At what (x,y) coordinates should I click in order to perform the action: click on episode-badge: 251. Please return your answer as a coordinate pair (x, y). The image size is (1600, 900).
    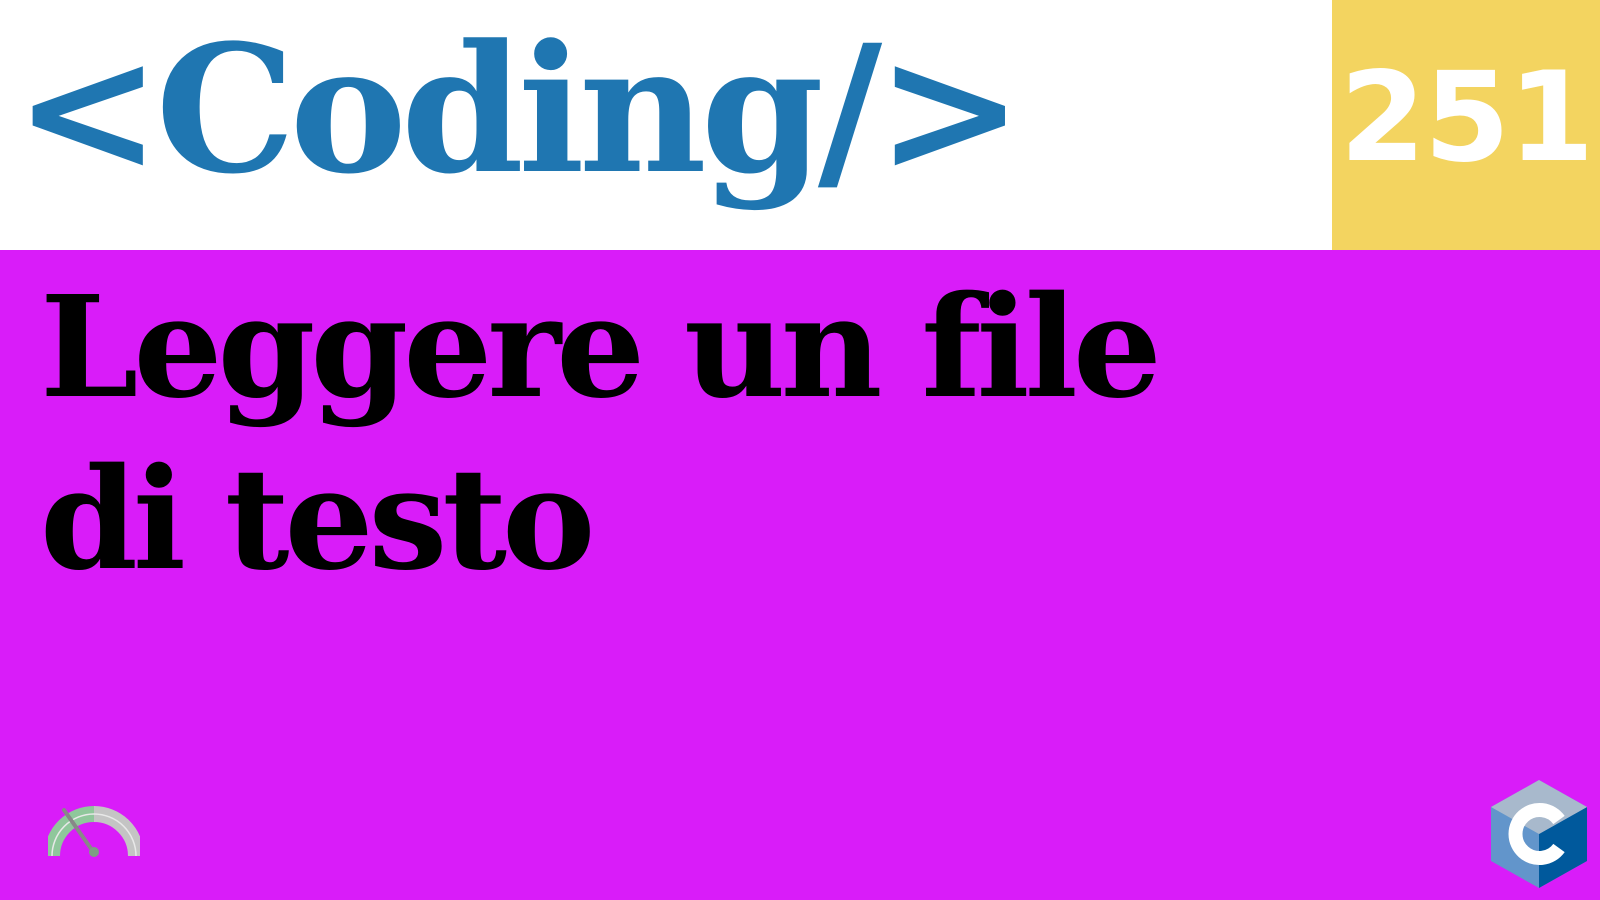
    Looking at the image, I should click on (1466, 125).